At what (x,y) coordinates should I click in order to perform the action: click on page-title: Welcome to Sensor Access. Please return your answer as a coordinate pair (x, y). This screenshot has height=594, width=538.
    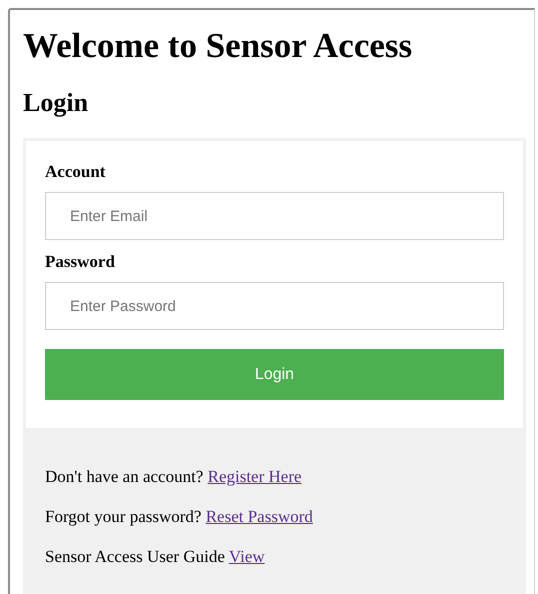
    Looking at the image, I should click on (218, 46).